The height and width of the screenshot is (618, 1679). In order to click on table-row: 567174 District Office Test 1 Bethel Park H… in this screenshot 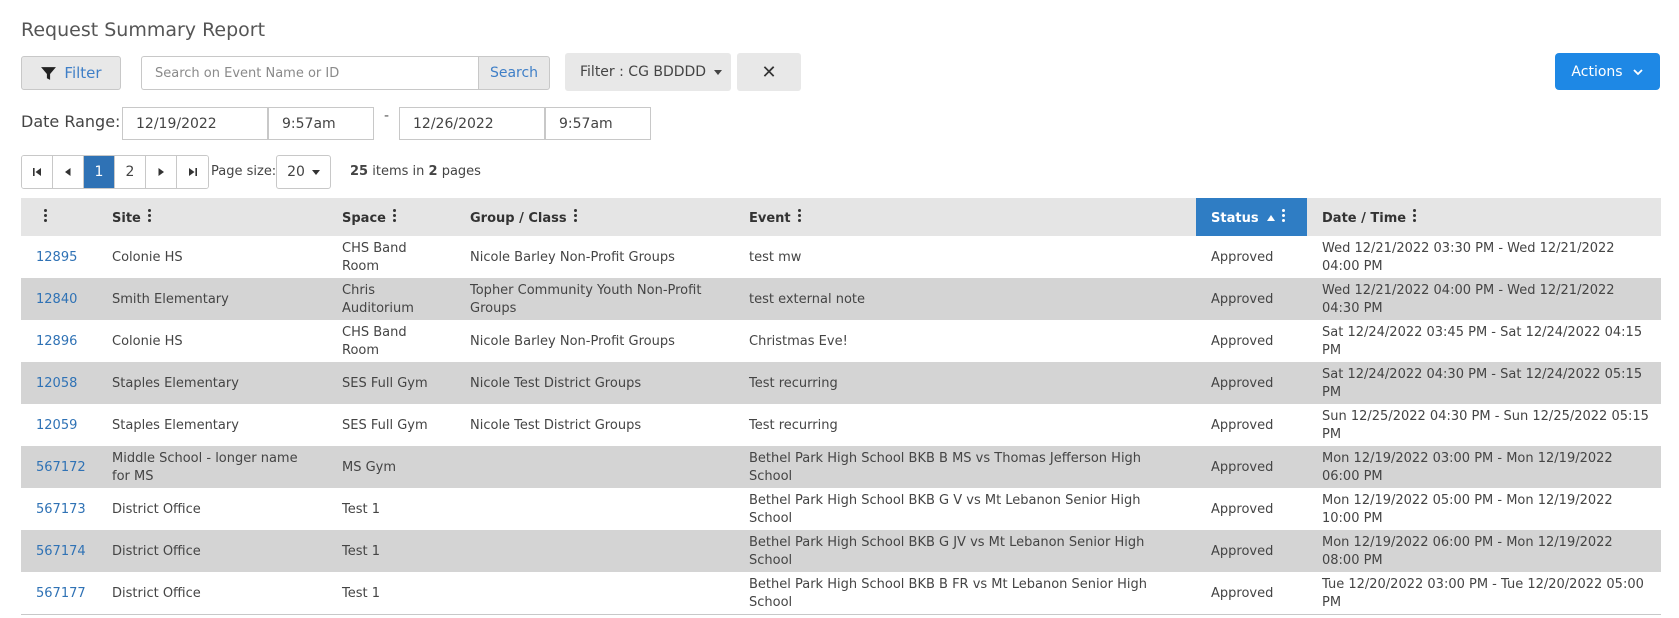, I will do `click(841, 551)`.